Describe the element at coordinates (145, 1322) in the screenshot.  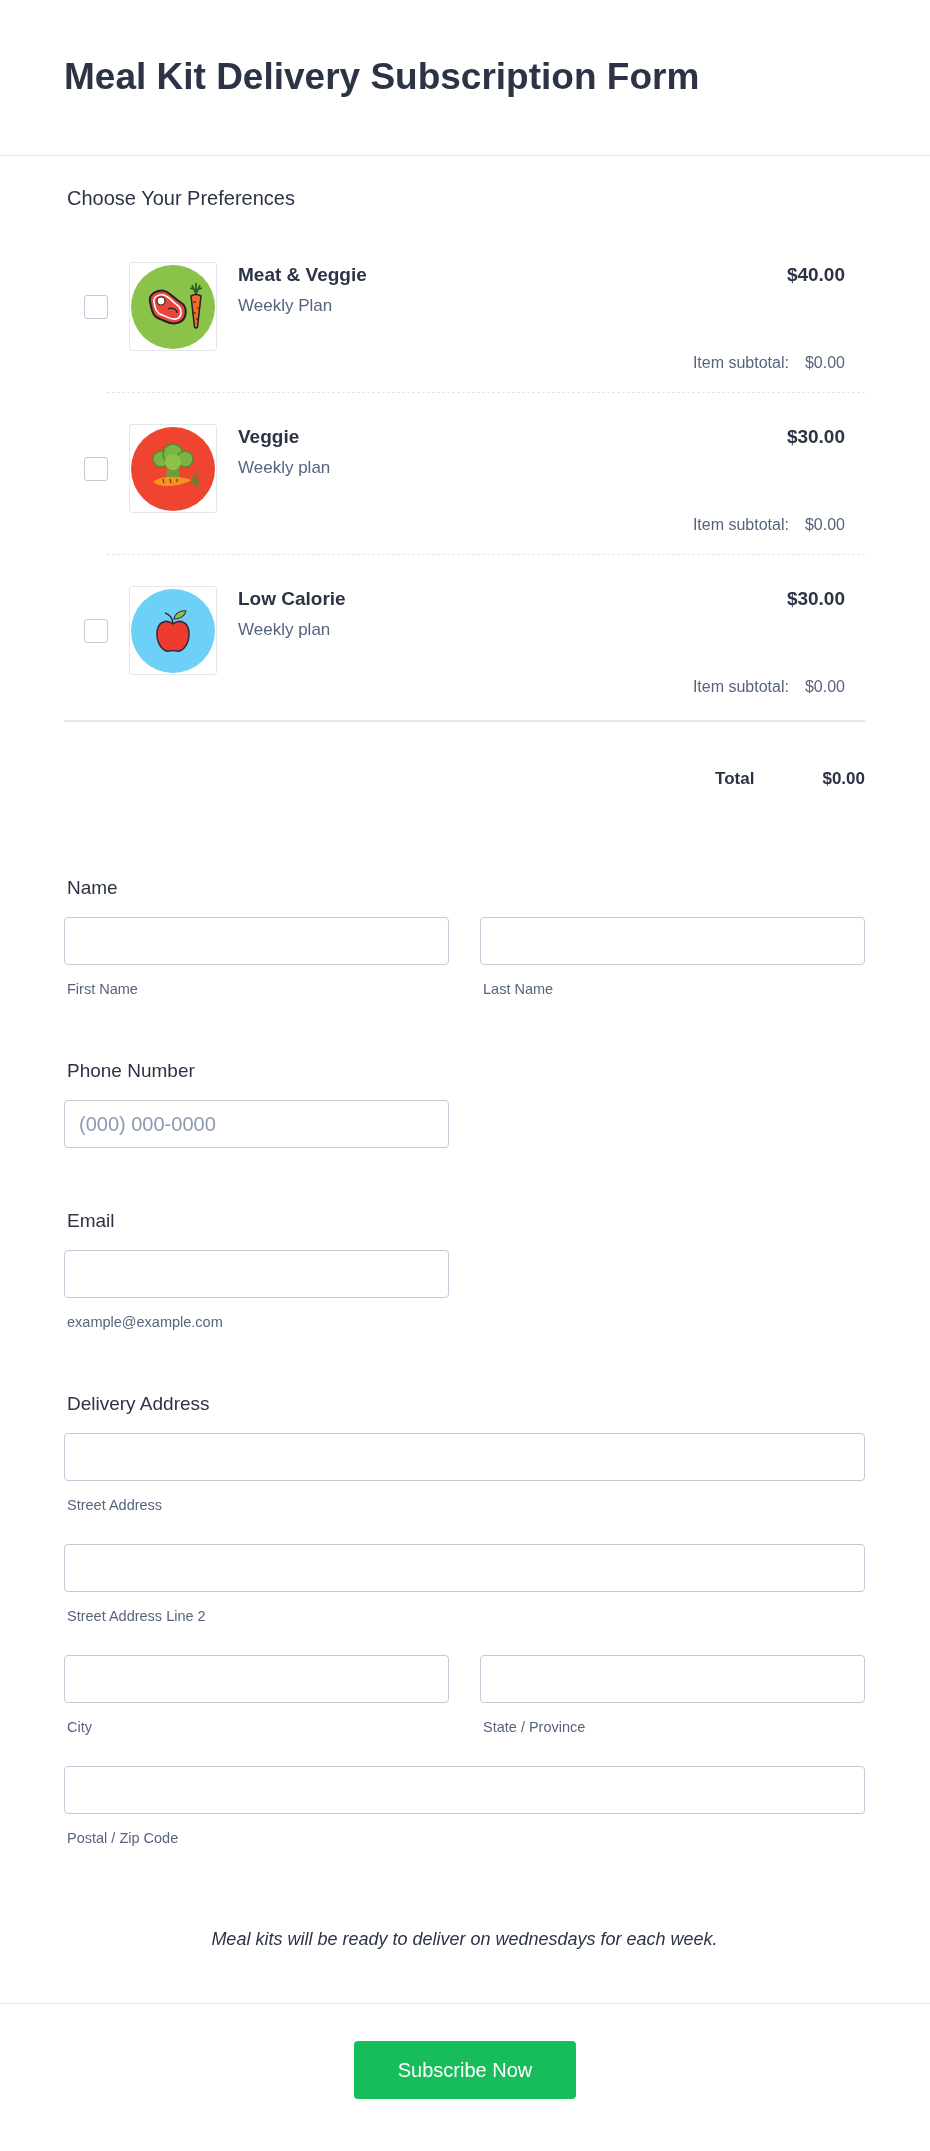
I see `field-sublabel: example@example.com` at that location.